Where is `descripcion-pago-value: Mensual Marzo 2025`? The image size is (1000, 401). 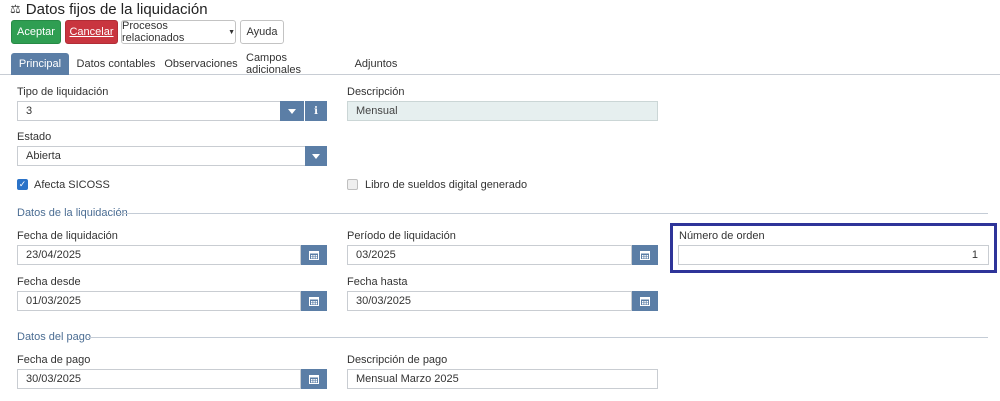 descripcion-pago-value: Mensual Marzo 2025 is located at coordinates (407, 379).